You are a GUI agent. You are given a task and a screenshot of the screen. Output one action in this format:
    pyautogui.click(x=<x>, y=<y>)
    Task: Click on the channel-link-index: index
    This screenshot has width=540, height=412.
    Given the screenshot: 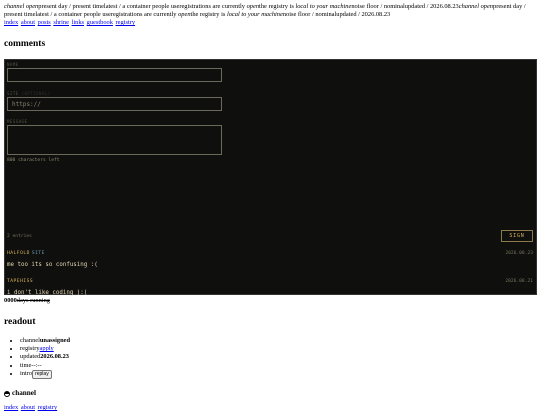 What is the action you would take?
    pyautogui.click(x=11, y=407)
    